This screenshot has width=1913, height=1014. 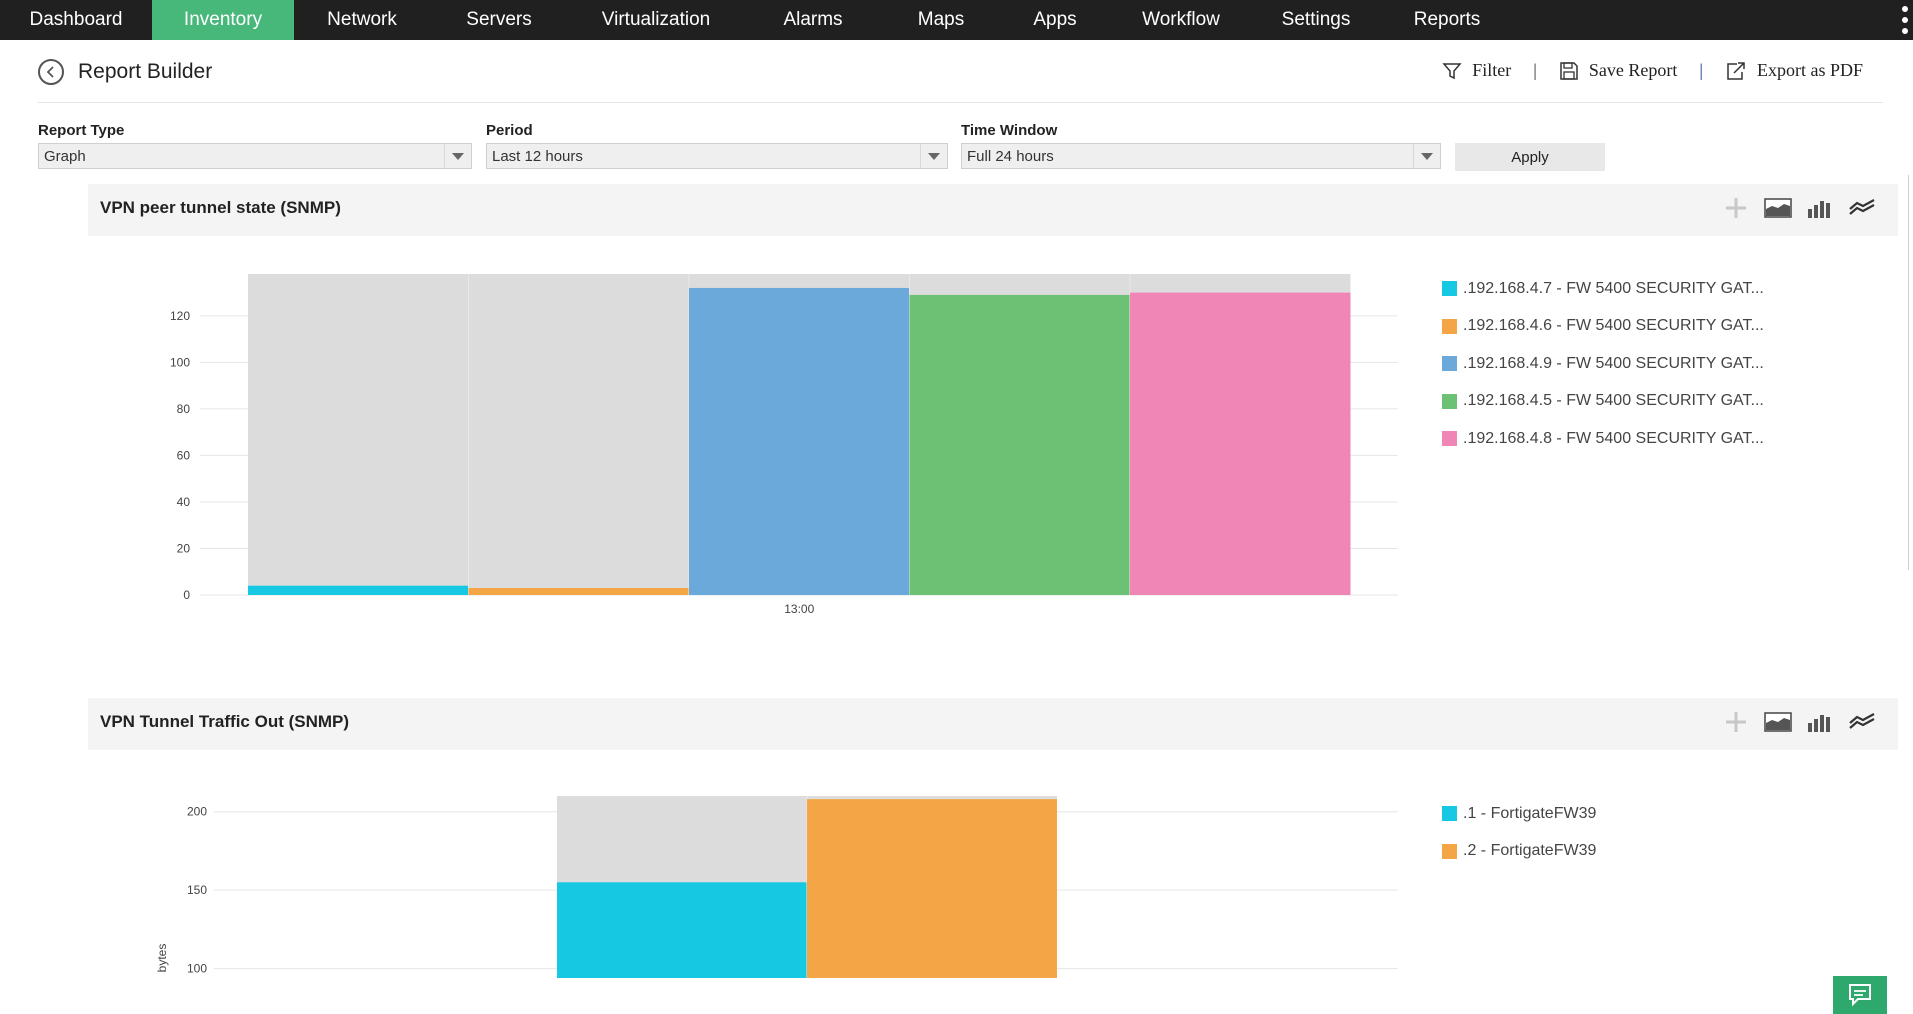 What do you see at coordinates (1530, 157) in the screenshot?
I see `apply-button: Apply` at bounding box center [1530, 157].